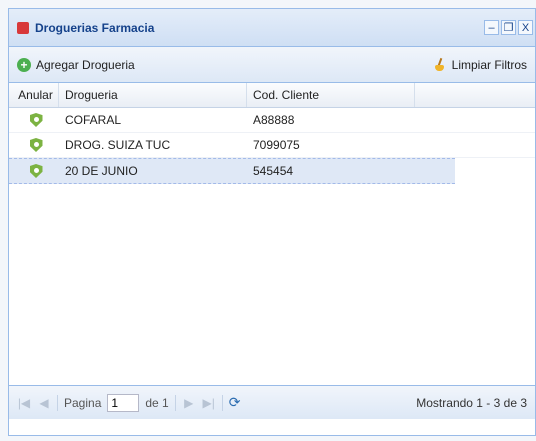 This screenshot has width=536, height=441. What do you see at coordinates (101, 171) in the screenshot?
I see `cell-drogueria: 20 DE JUNIO` at bounding box center [101, 171].